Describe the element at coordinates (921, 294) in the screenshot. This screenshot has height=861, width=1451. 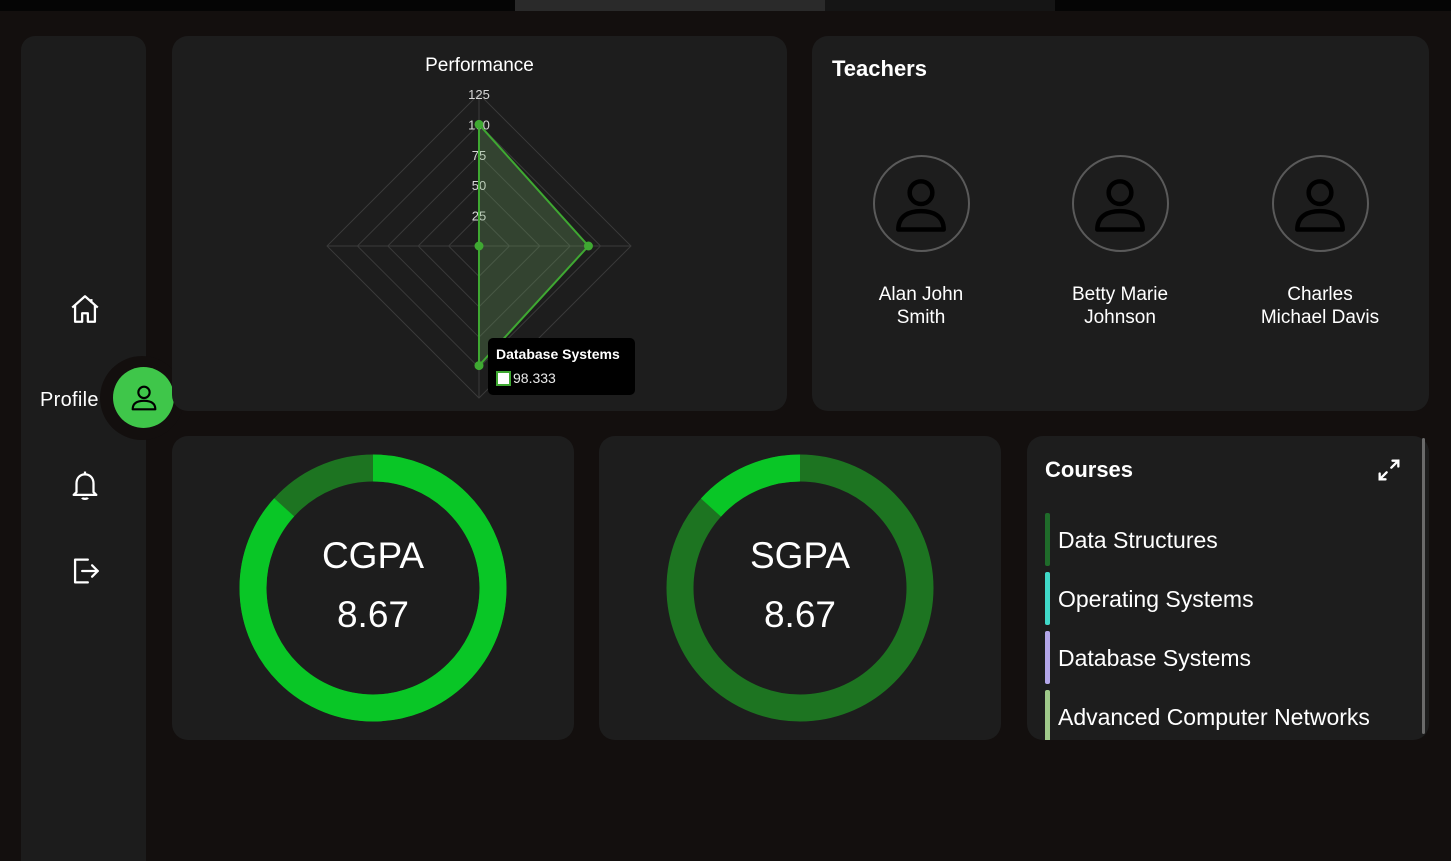
I see `teacher-name-line1: Alan John` at that location.